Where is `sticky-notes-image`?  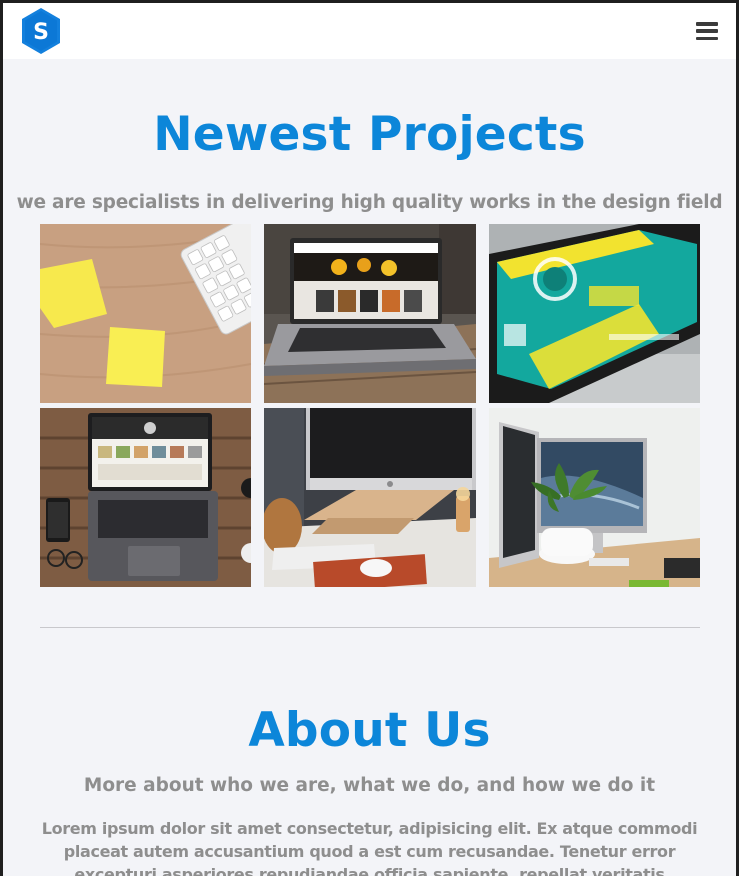
sticky-notes-image is located at coordinates (145, 313).